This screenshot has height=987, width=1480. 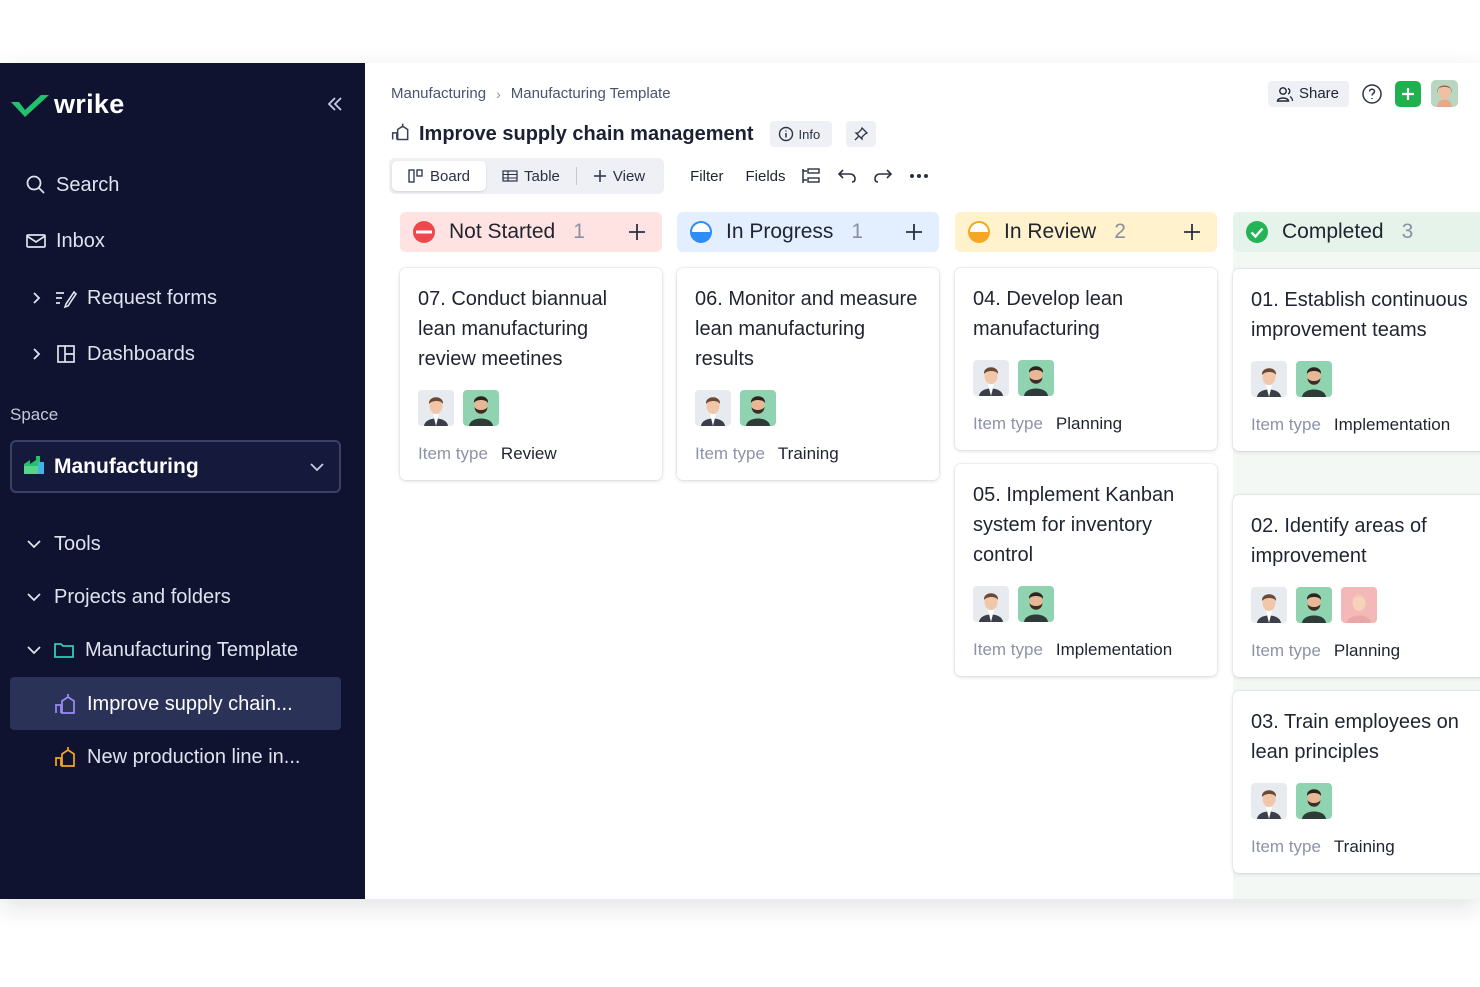 I want to click on breadcrumb-parent: Manufacturing, so click(x=438, y=93).